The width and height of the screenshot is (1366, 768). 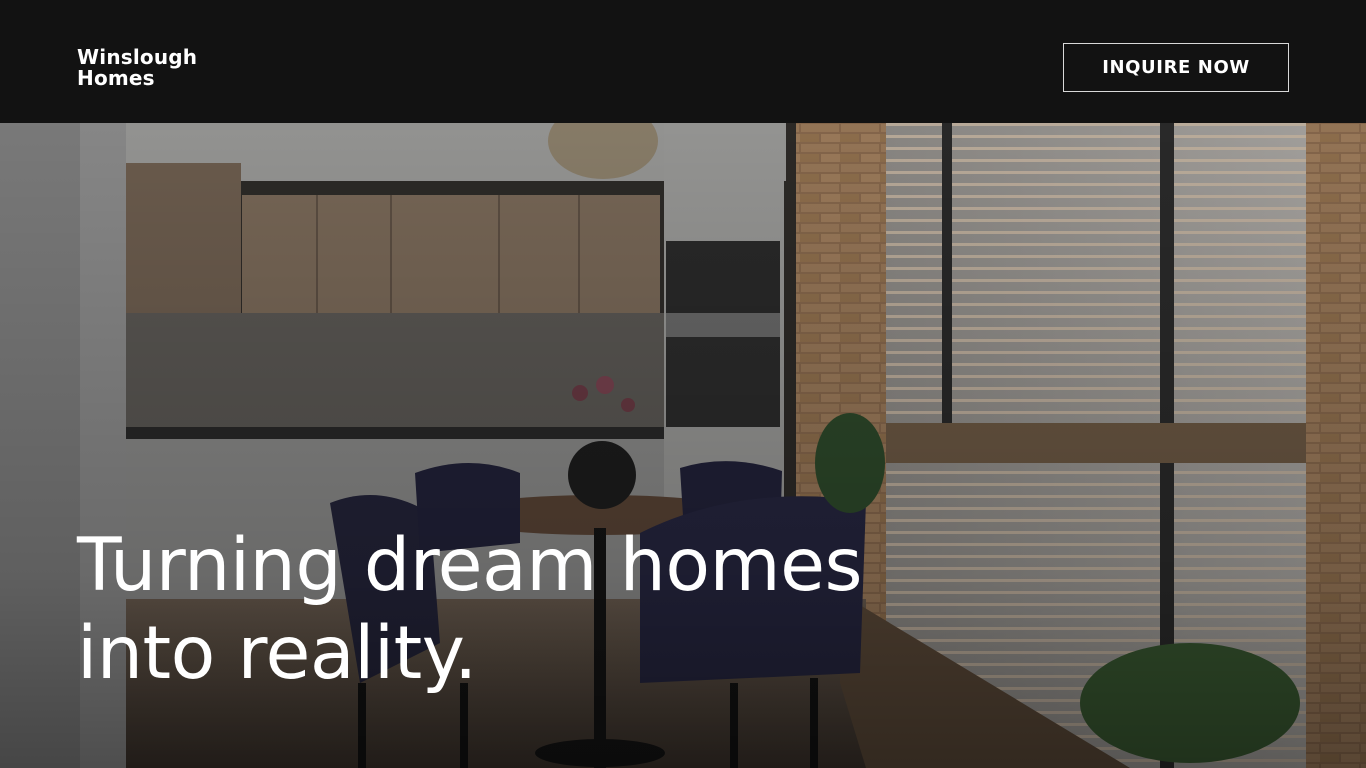 I want to click on hero-headline: Turning dream homes into reality., so click(x=470, y=610).